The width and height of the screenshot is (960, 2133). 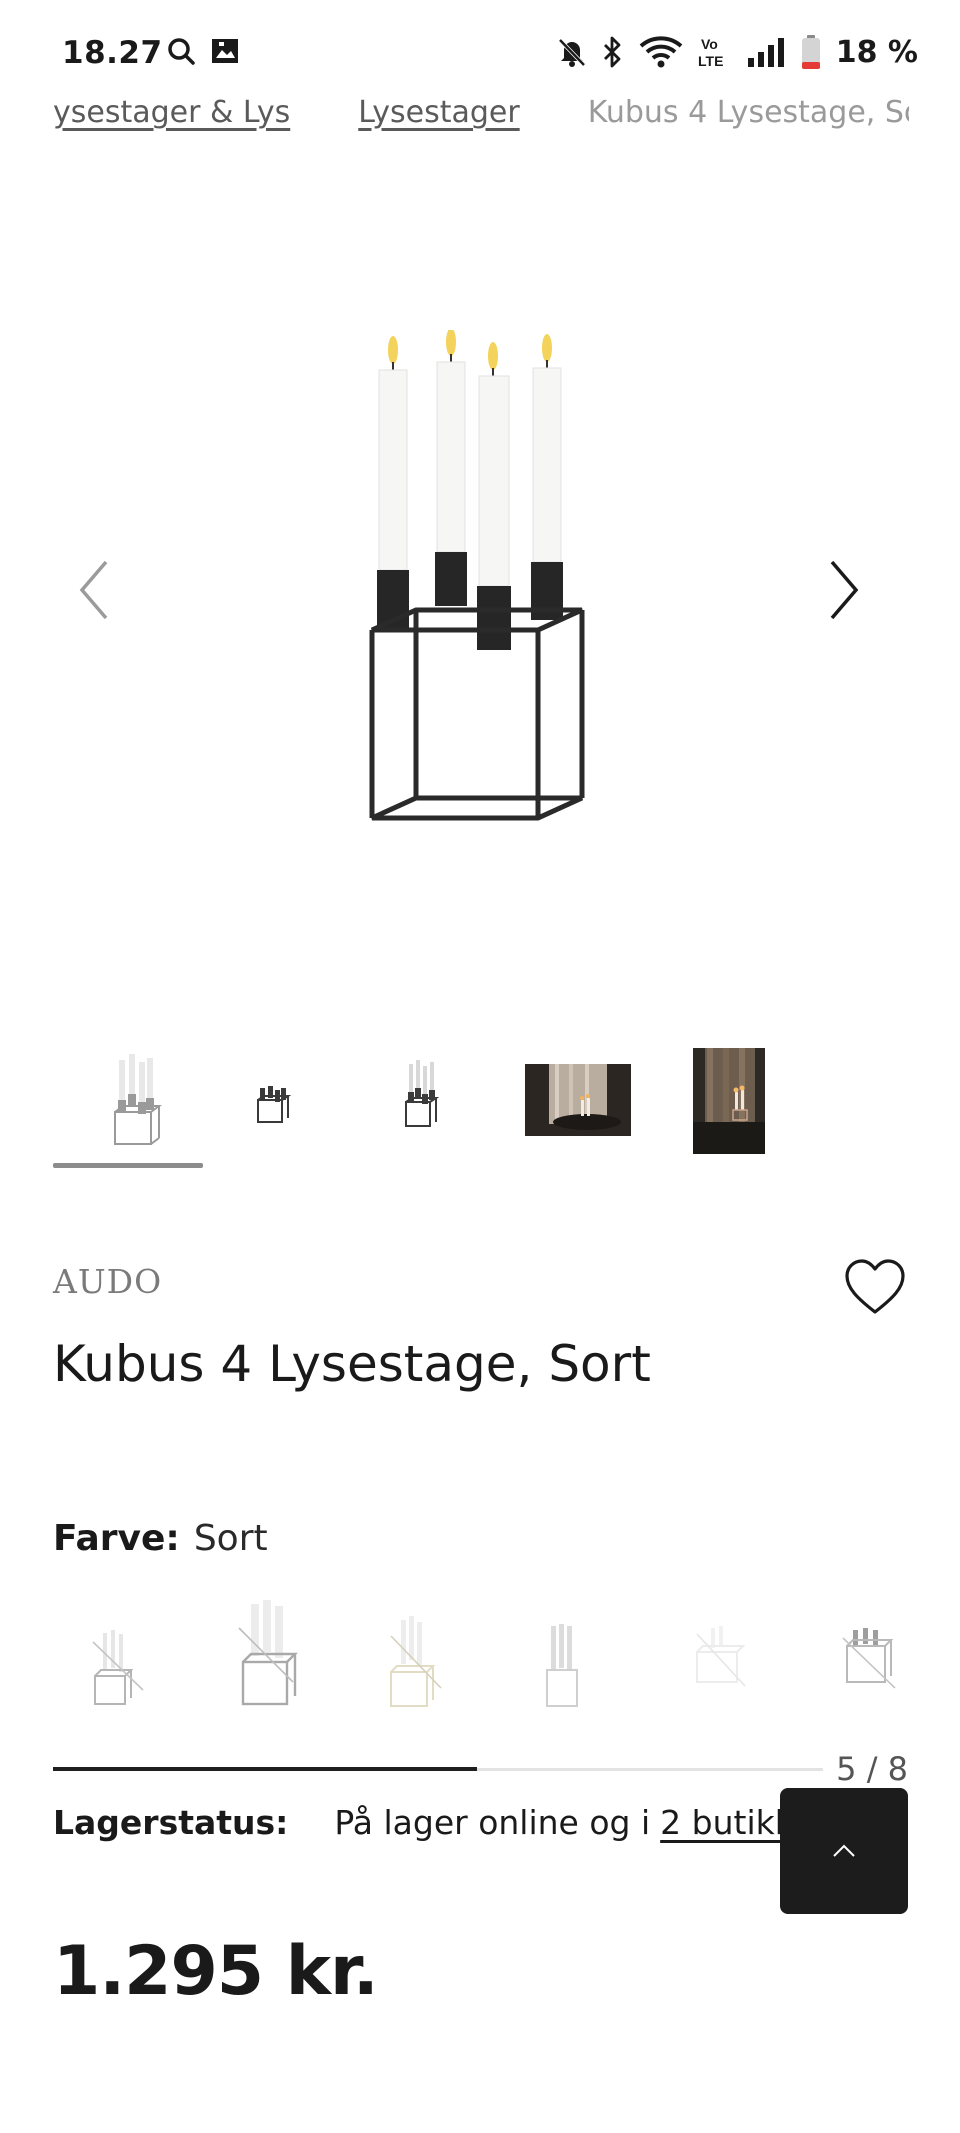 I want to click on breadcrumb-item-lysestager-og-lys: ysestager & Lys, so click(x=171, y=112).